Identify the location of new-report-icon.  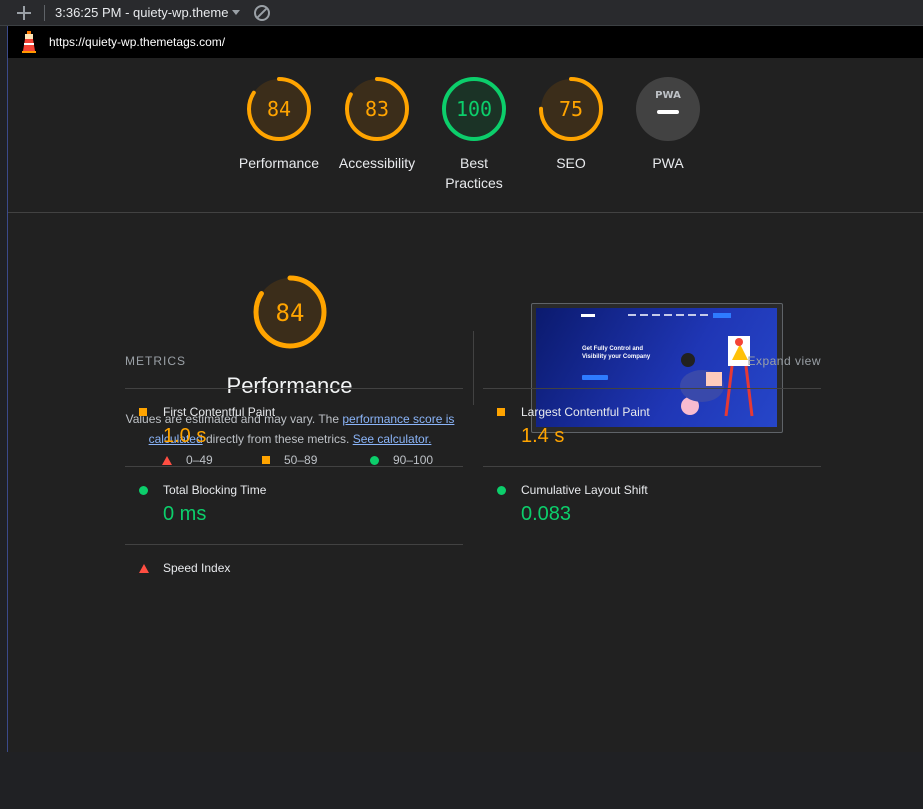
(24, 13).